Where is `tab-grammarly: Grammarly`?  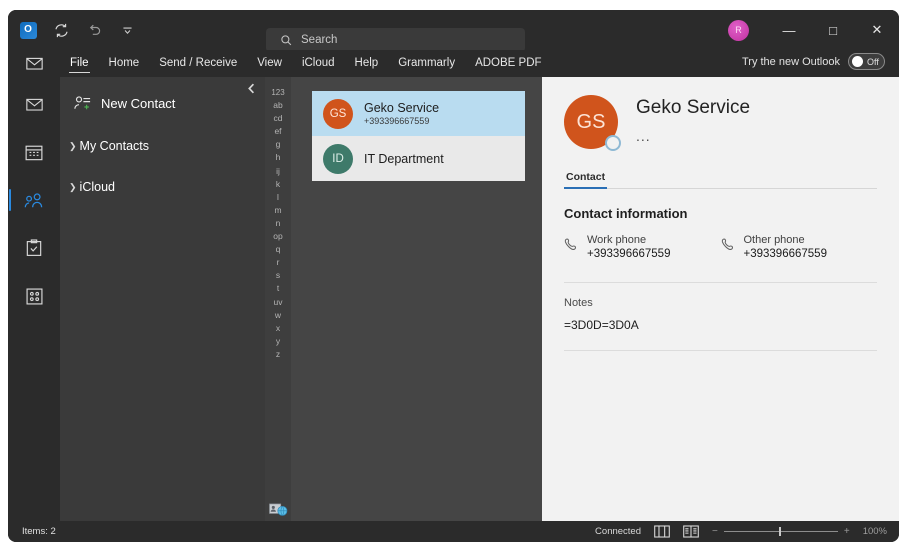
tab-grammarly: Grammarly is located at coordinates (426, 63).